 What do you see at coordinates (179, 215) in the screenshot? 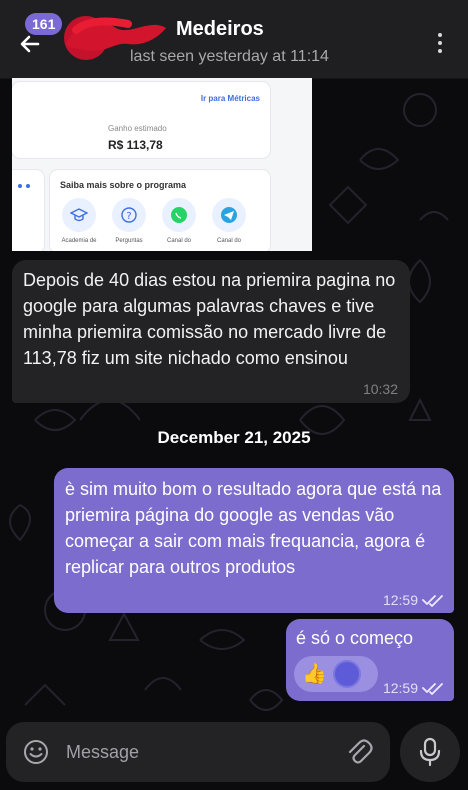
I see `whatsapp-icon` at bounding box center [179, 215].